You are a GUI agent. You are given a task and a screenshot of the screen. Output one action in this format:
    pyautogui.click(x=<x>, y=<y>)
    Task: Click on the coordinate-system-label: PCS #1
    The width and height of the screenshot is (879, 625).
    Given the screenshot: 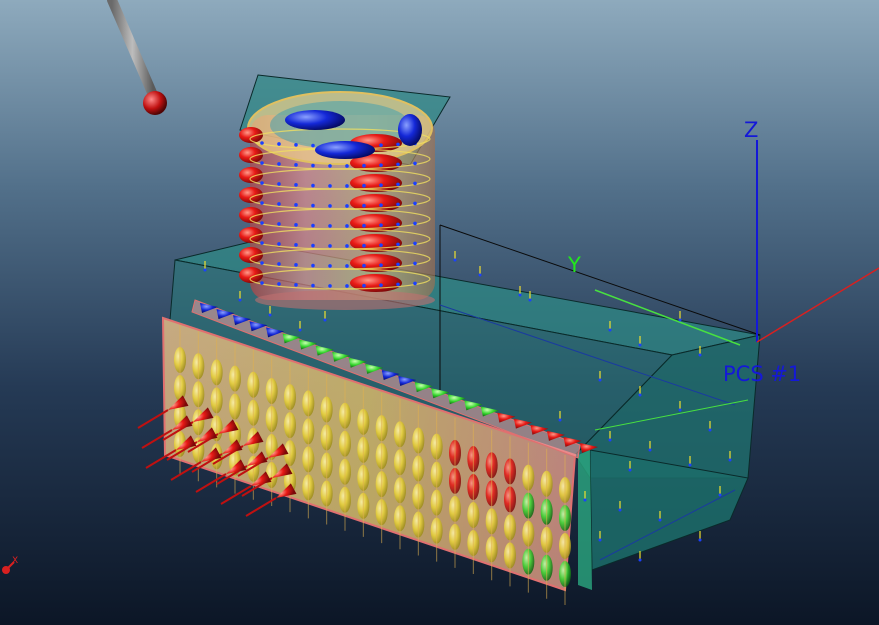 What is the action you would take?
    pyautogui.click(x=762, y=374)
    